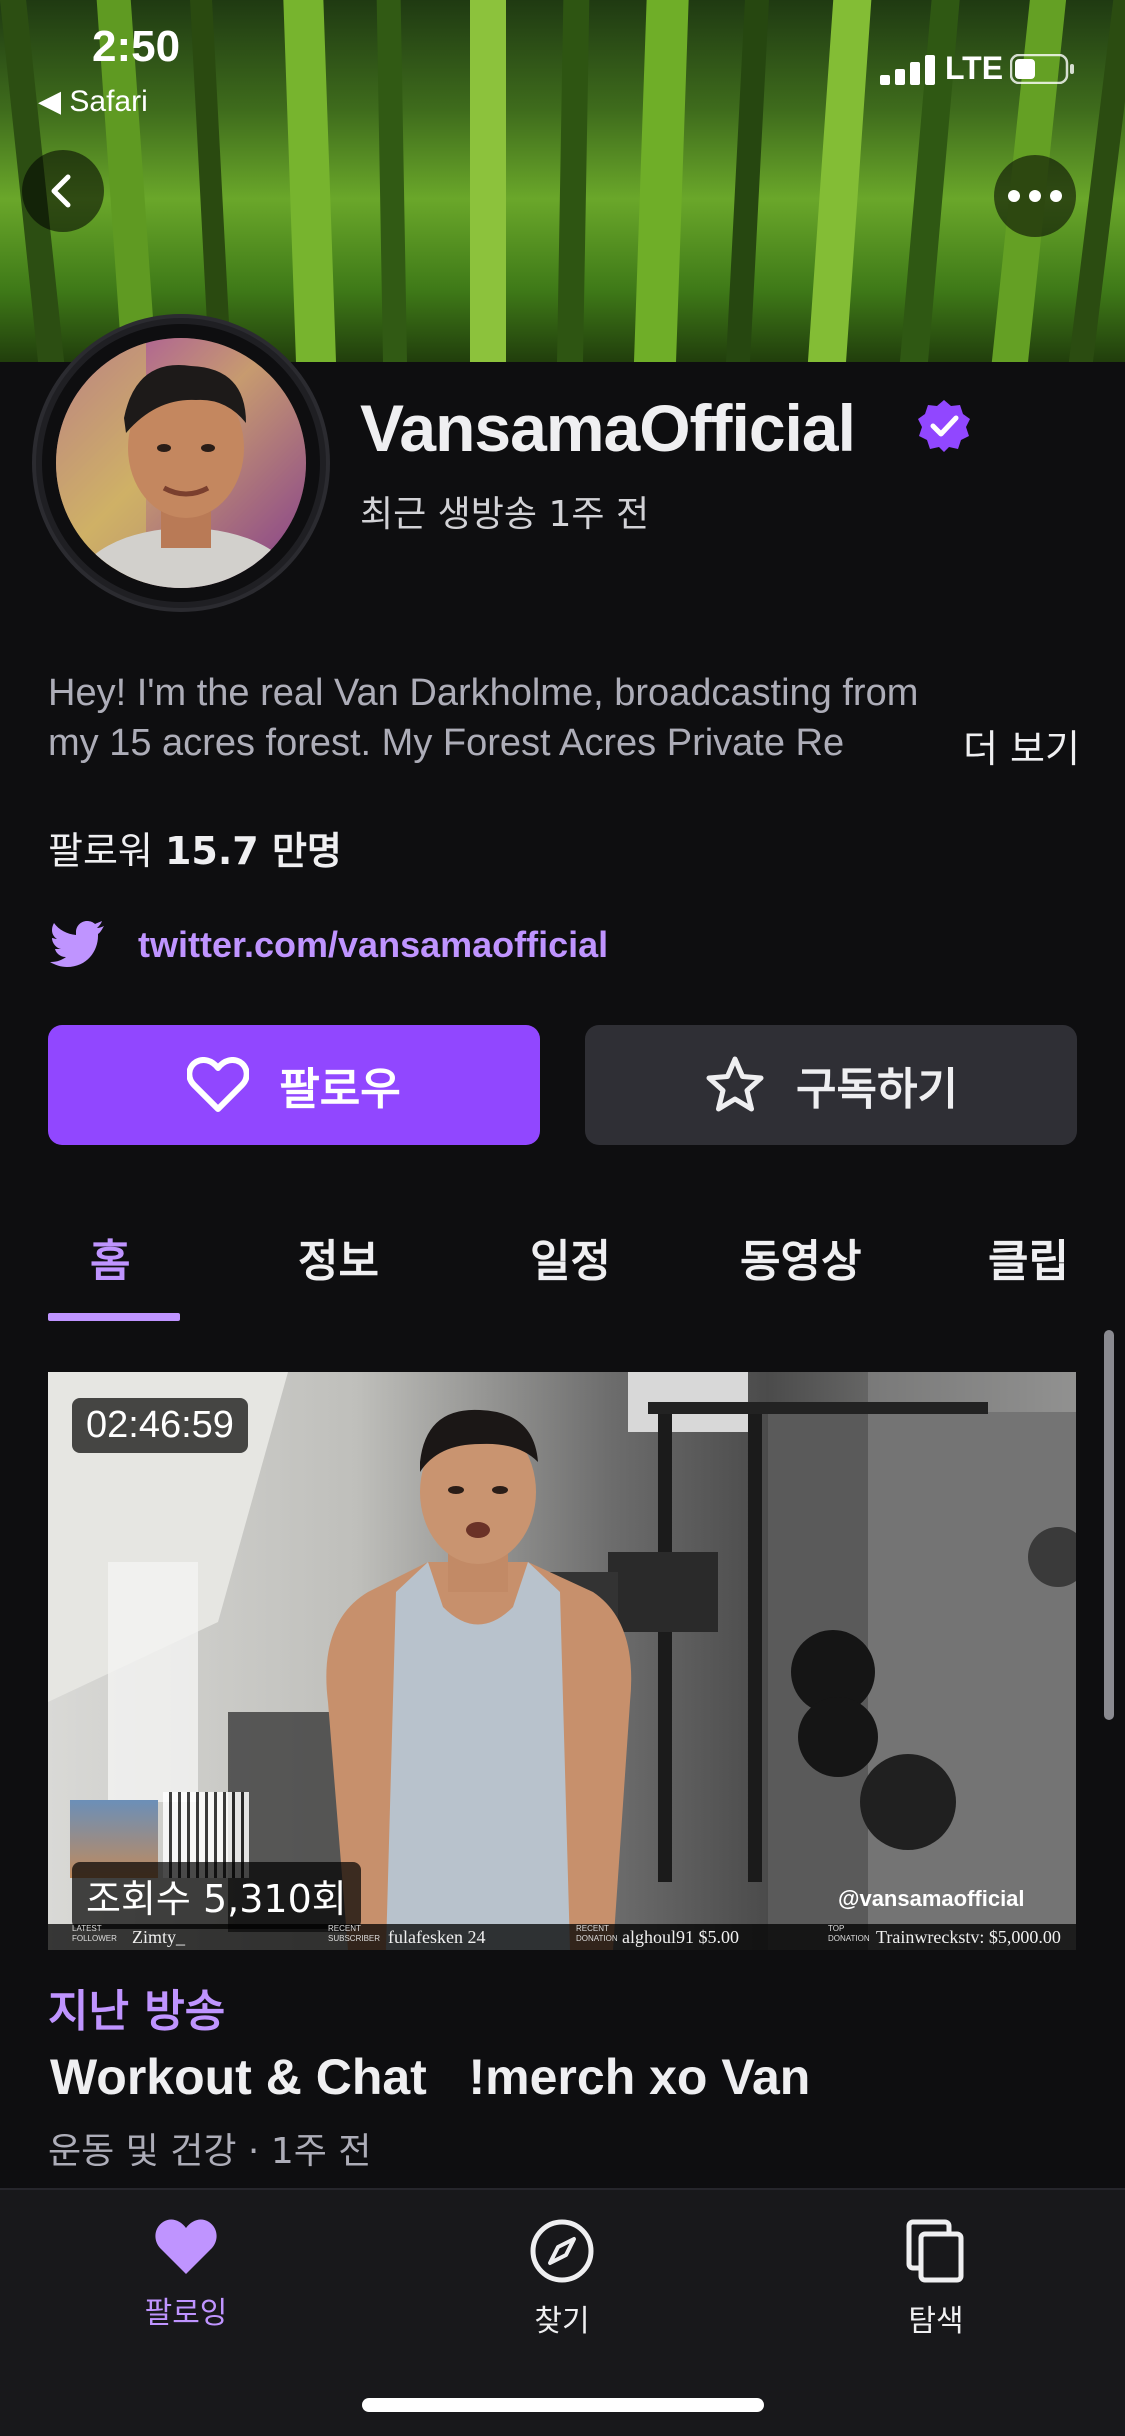 The image size is (1125, 2436). I want to click on avatar-image, so click(181, 463).